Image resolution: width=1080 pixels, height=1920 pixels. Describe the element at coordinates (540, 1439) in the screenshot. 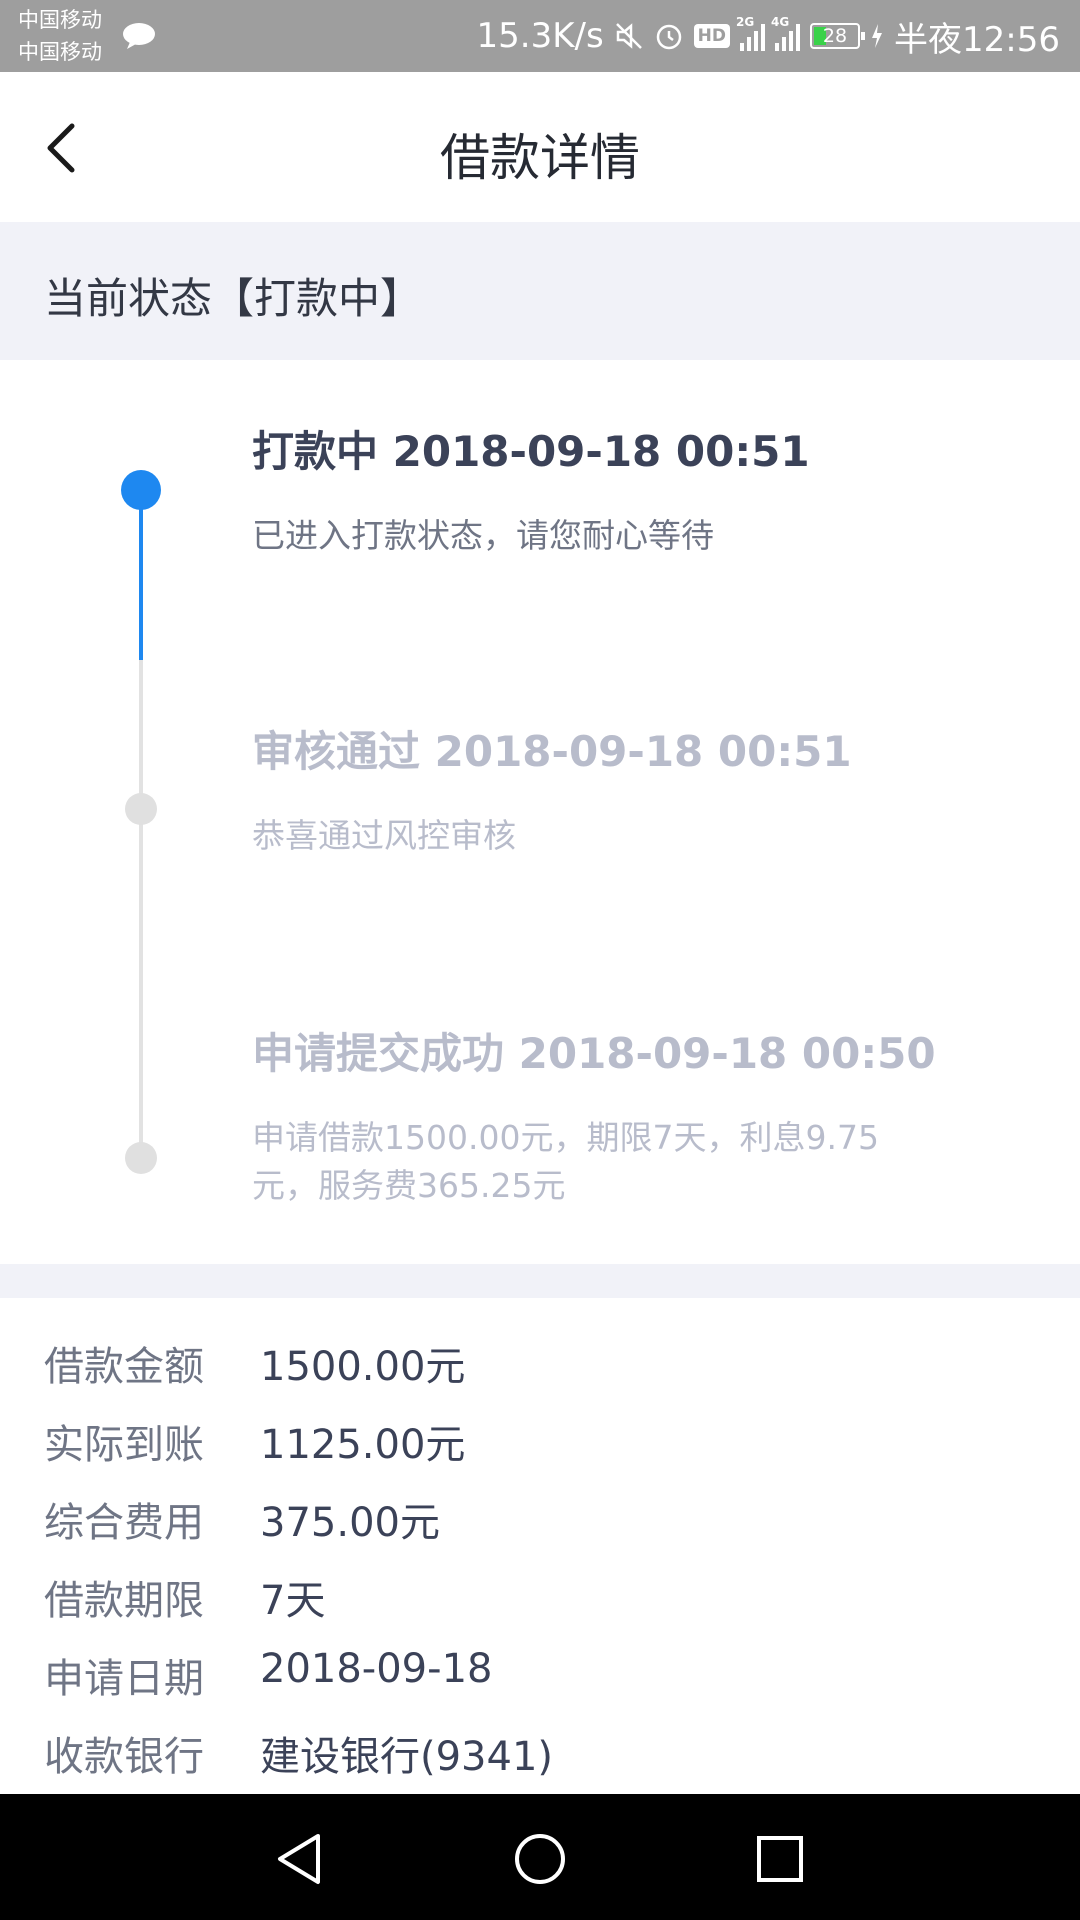

I see `detail-row-received: 实际到账 1125.00元` at that location.